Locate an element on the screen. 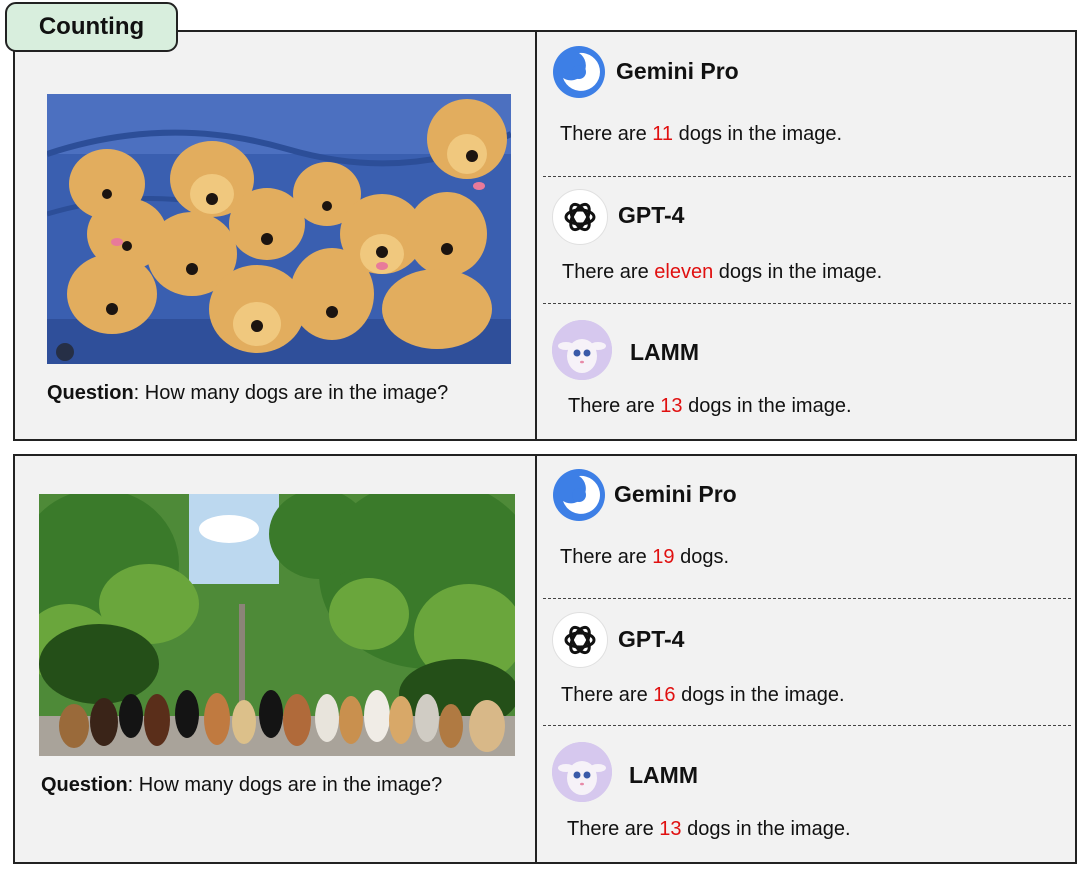 The width and height of the screenshot is (1080, 871). answer-gpt4: There are eleven dogs in the image. is located at coordinates (722, 272).